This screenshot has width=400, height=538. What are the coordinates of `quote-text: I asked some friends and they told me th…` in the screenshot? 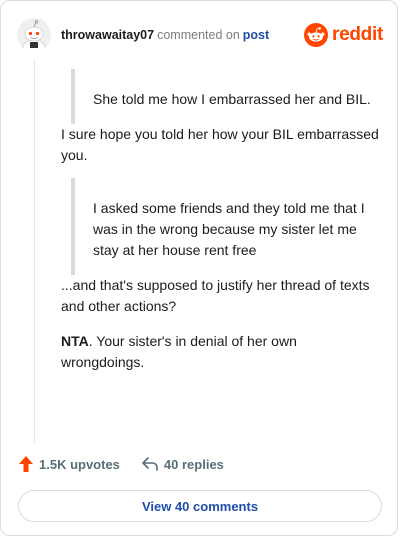 It's located at (229, 229).